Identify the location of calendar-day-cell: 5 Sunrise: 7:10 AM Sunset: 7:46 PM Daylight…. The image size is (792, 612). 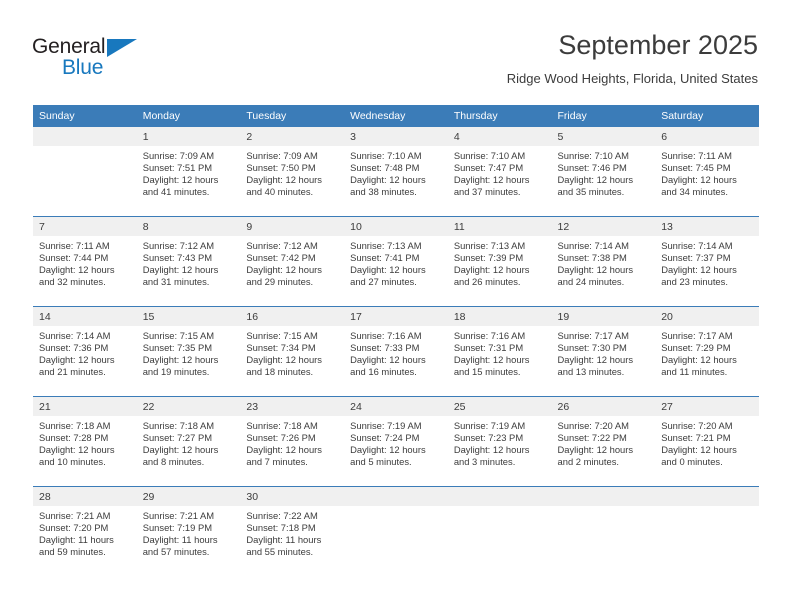
(603, 172).